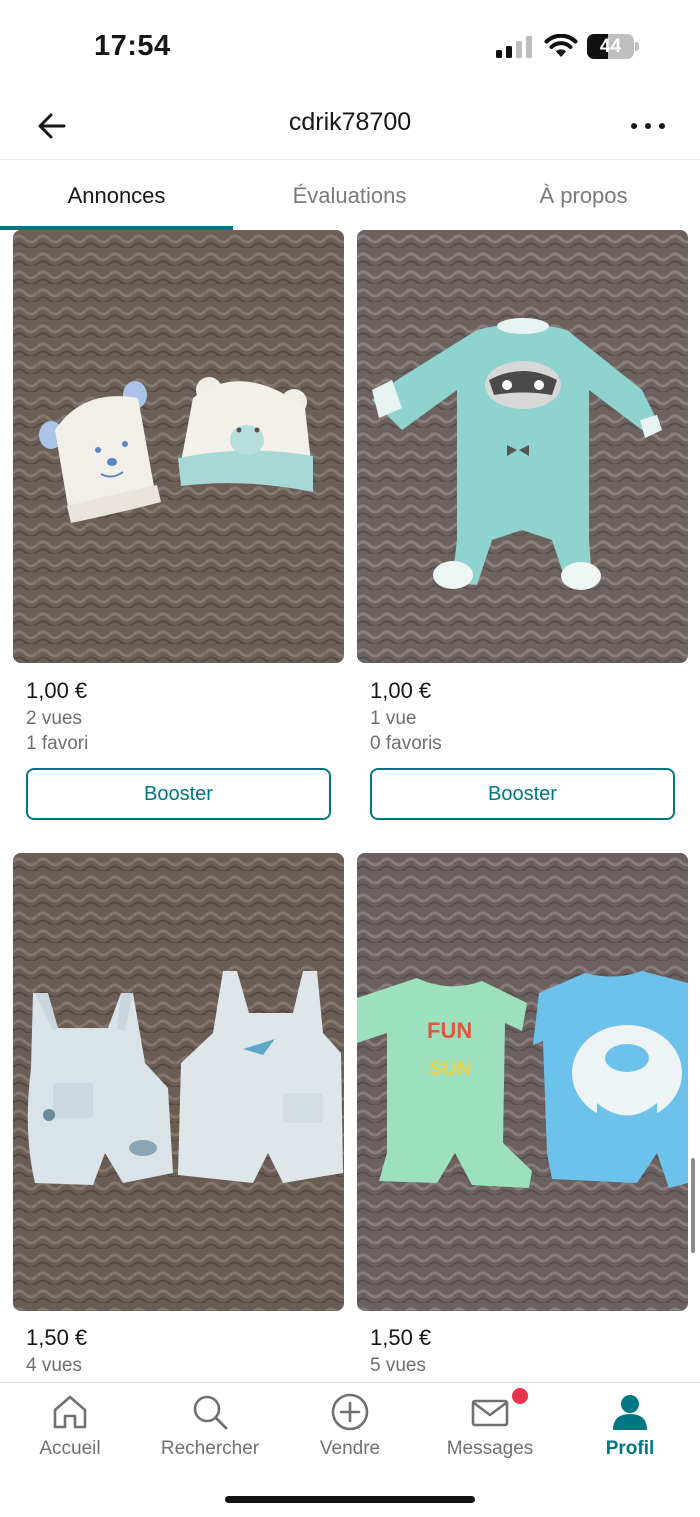  Describe the element at coordinates (350, 1499) in the screenshot. I see `home-indicator` at that location.